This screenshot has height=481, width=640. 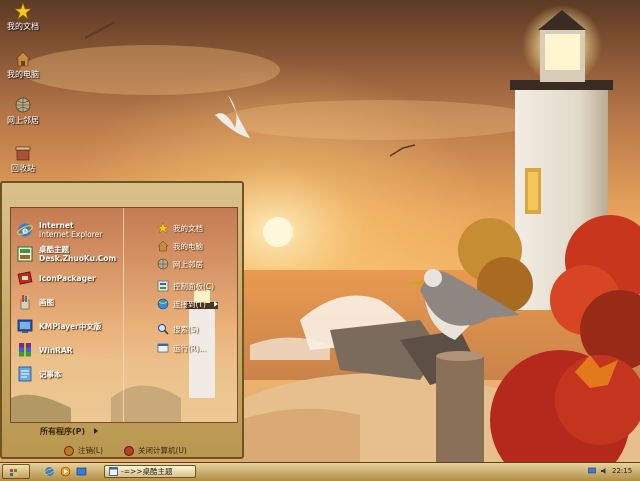 I want to click on window-icon, so click(x=113, y=471).